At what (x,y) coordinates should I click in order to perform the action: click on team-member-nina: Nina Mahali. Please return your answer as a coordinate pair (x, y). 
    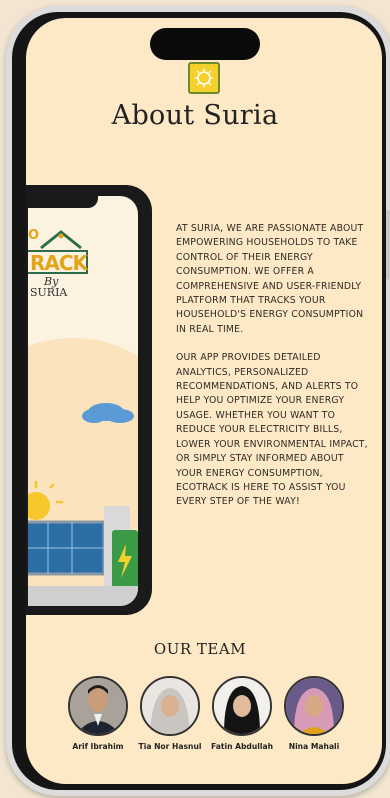
    Looking at the image, I should click on (314, 713).